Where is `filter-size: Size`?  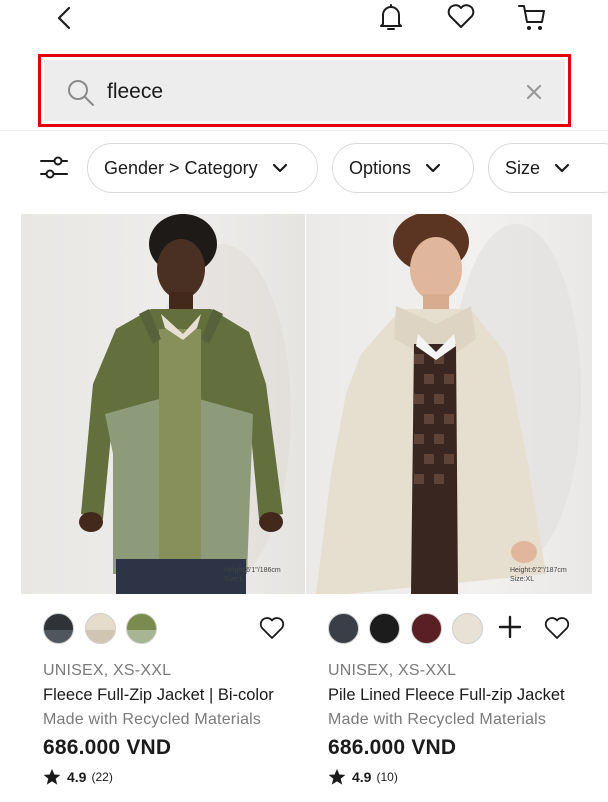 filter-size: Size is located at coordinates (548, 168).